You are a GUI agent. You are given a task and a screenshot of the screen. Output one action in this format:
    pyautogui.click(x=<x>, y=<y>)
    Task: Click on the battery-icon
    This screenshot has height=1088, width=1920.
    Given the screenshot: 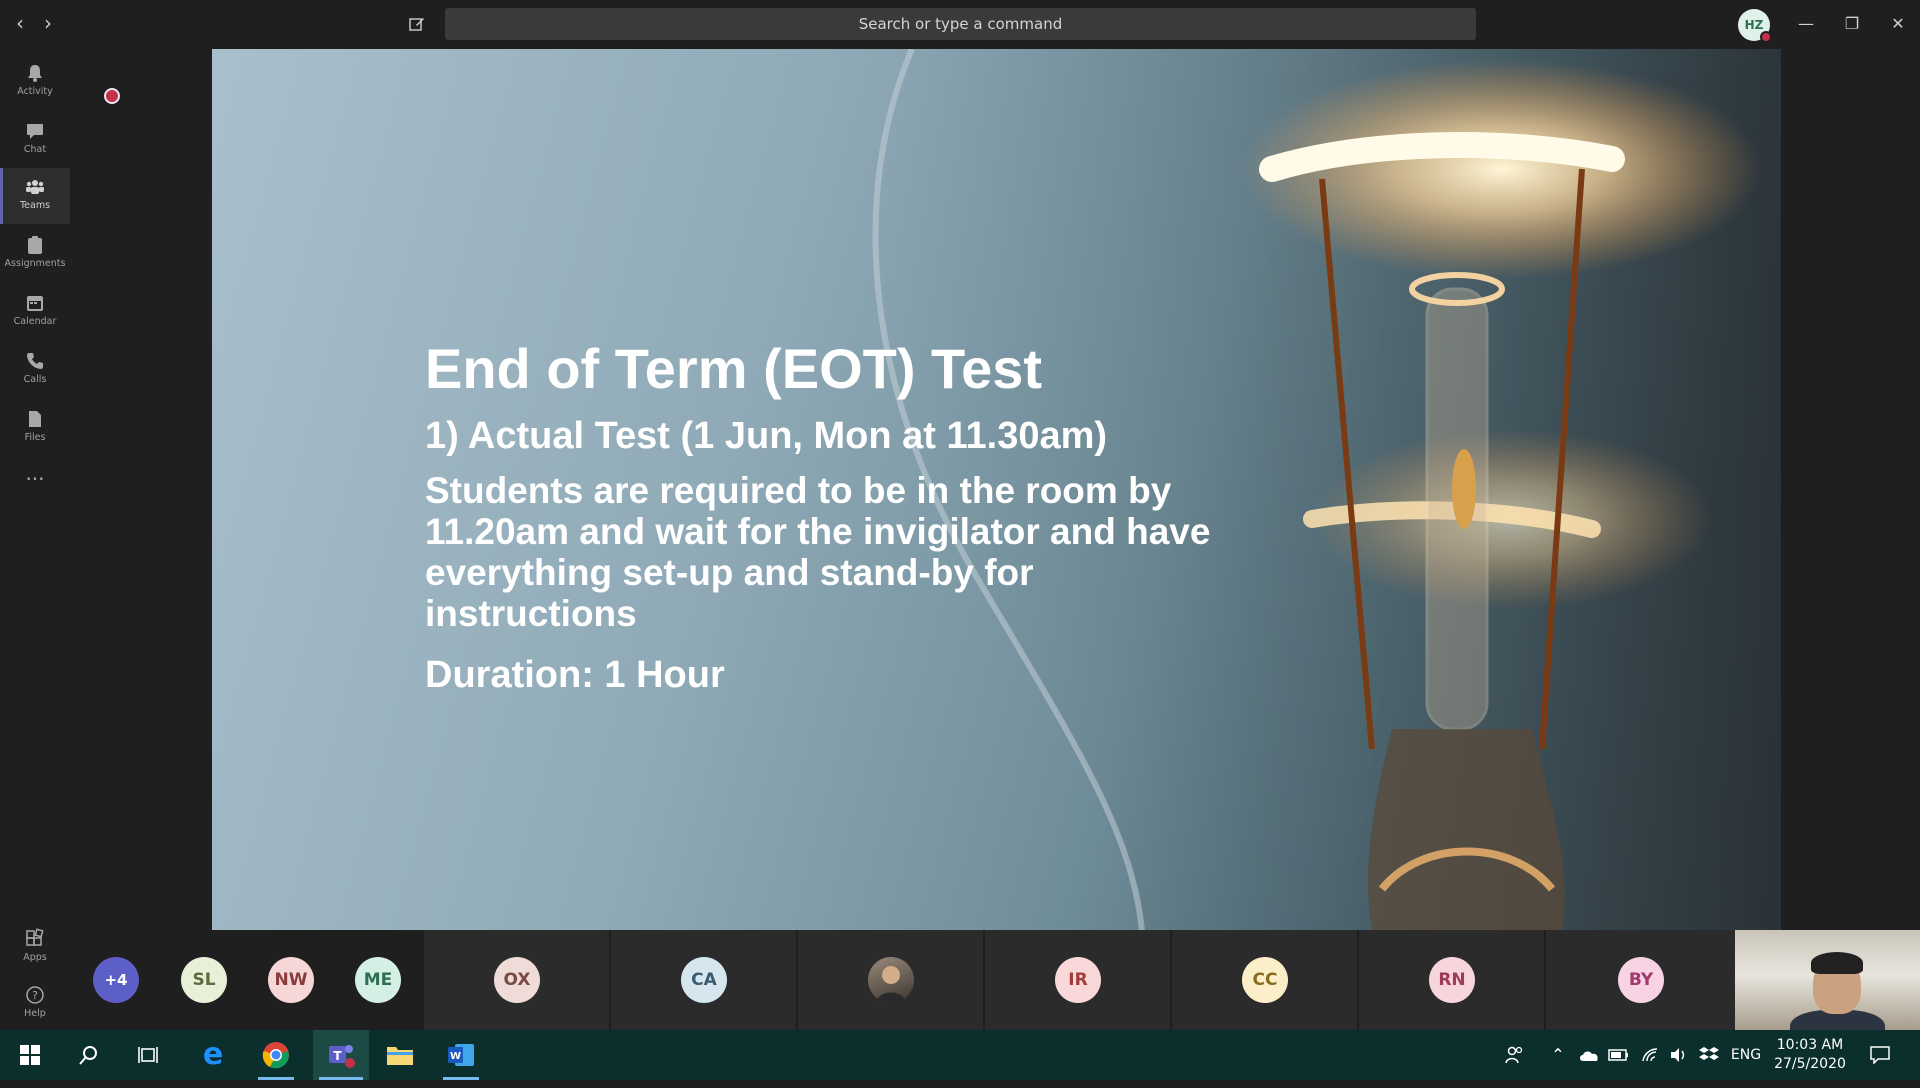 What is the action you would take?
    pyautogui.click(x=1619, y=1055)
    